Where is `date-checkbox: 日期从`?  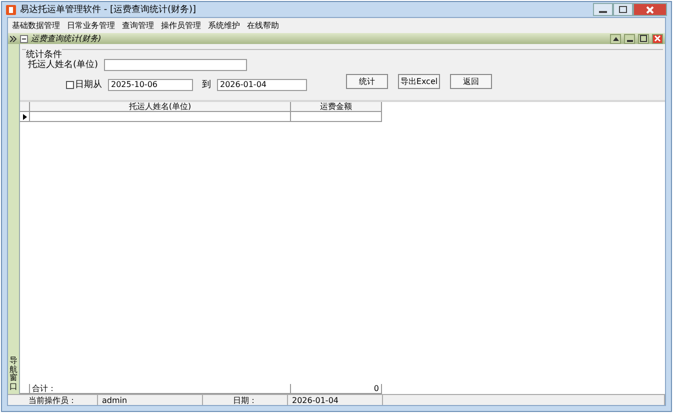 date-checkbox: 日期从 is located at coordinates (84, 84).